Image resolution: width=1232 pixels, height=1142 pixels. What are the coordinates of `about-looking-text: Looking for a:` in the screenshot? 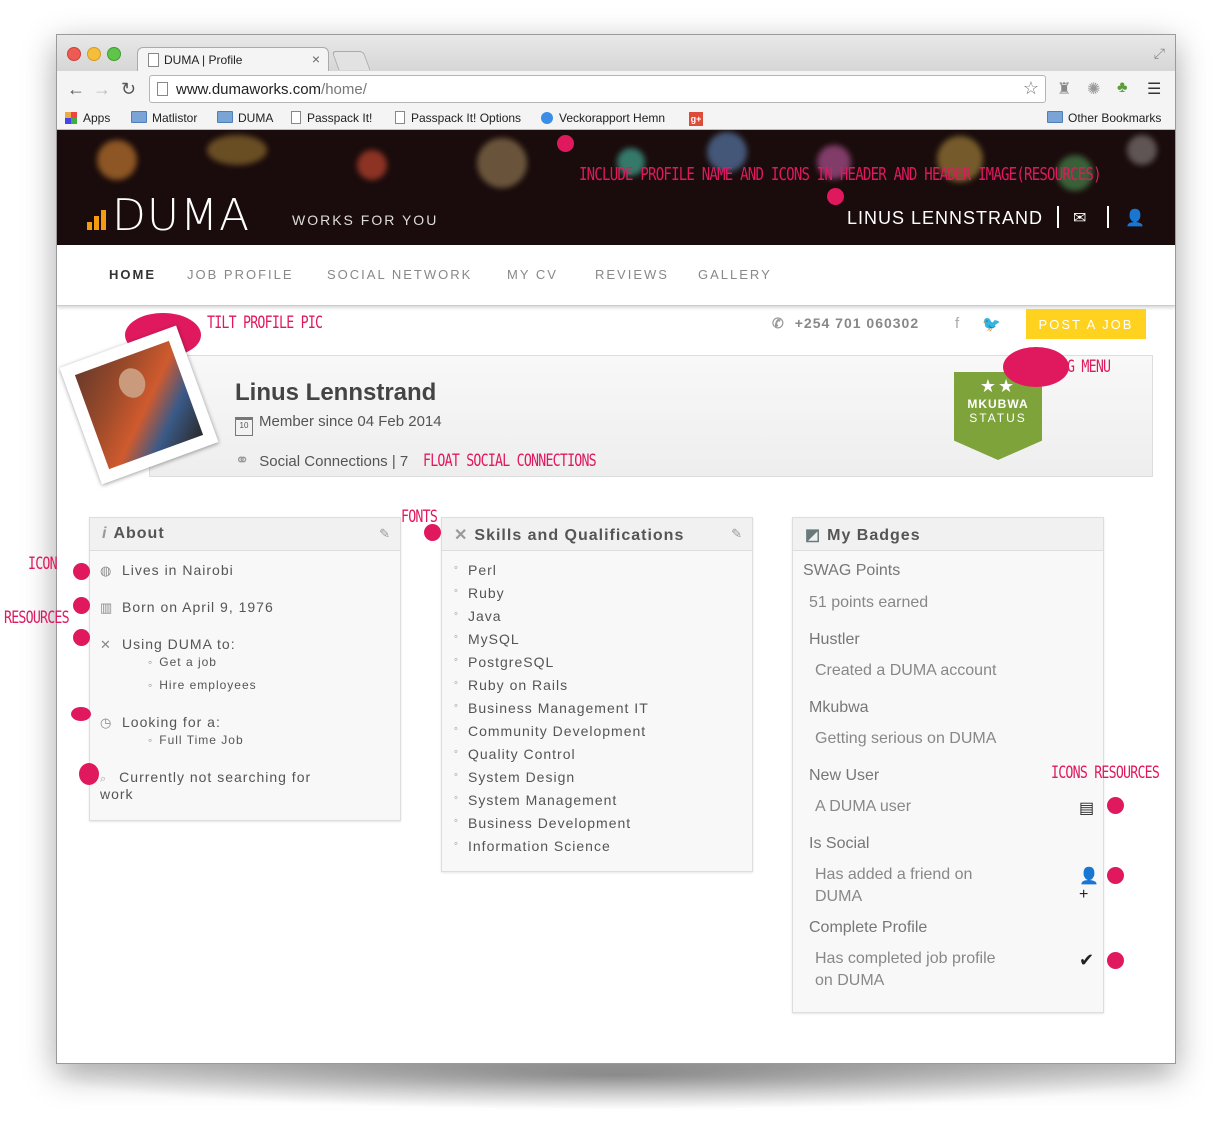 It's located at (171, 722).